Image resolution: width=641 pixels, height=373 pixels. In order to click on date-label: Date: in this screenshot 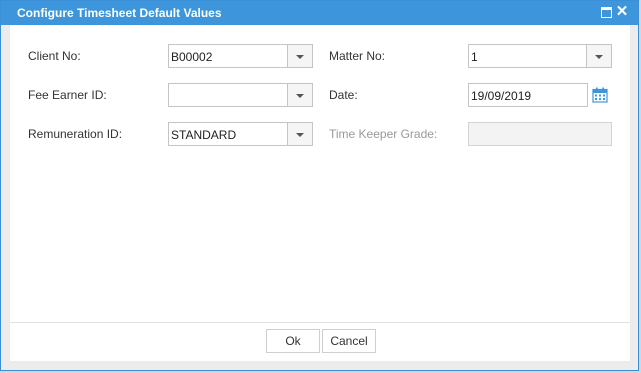, I will do `click(343, 95)`.